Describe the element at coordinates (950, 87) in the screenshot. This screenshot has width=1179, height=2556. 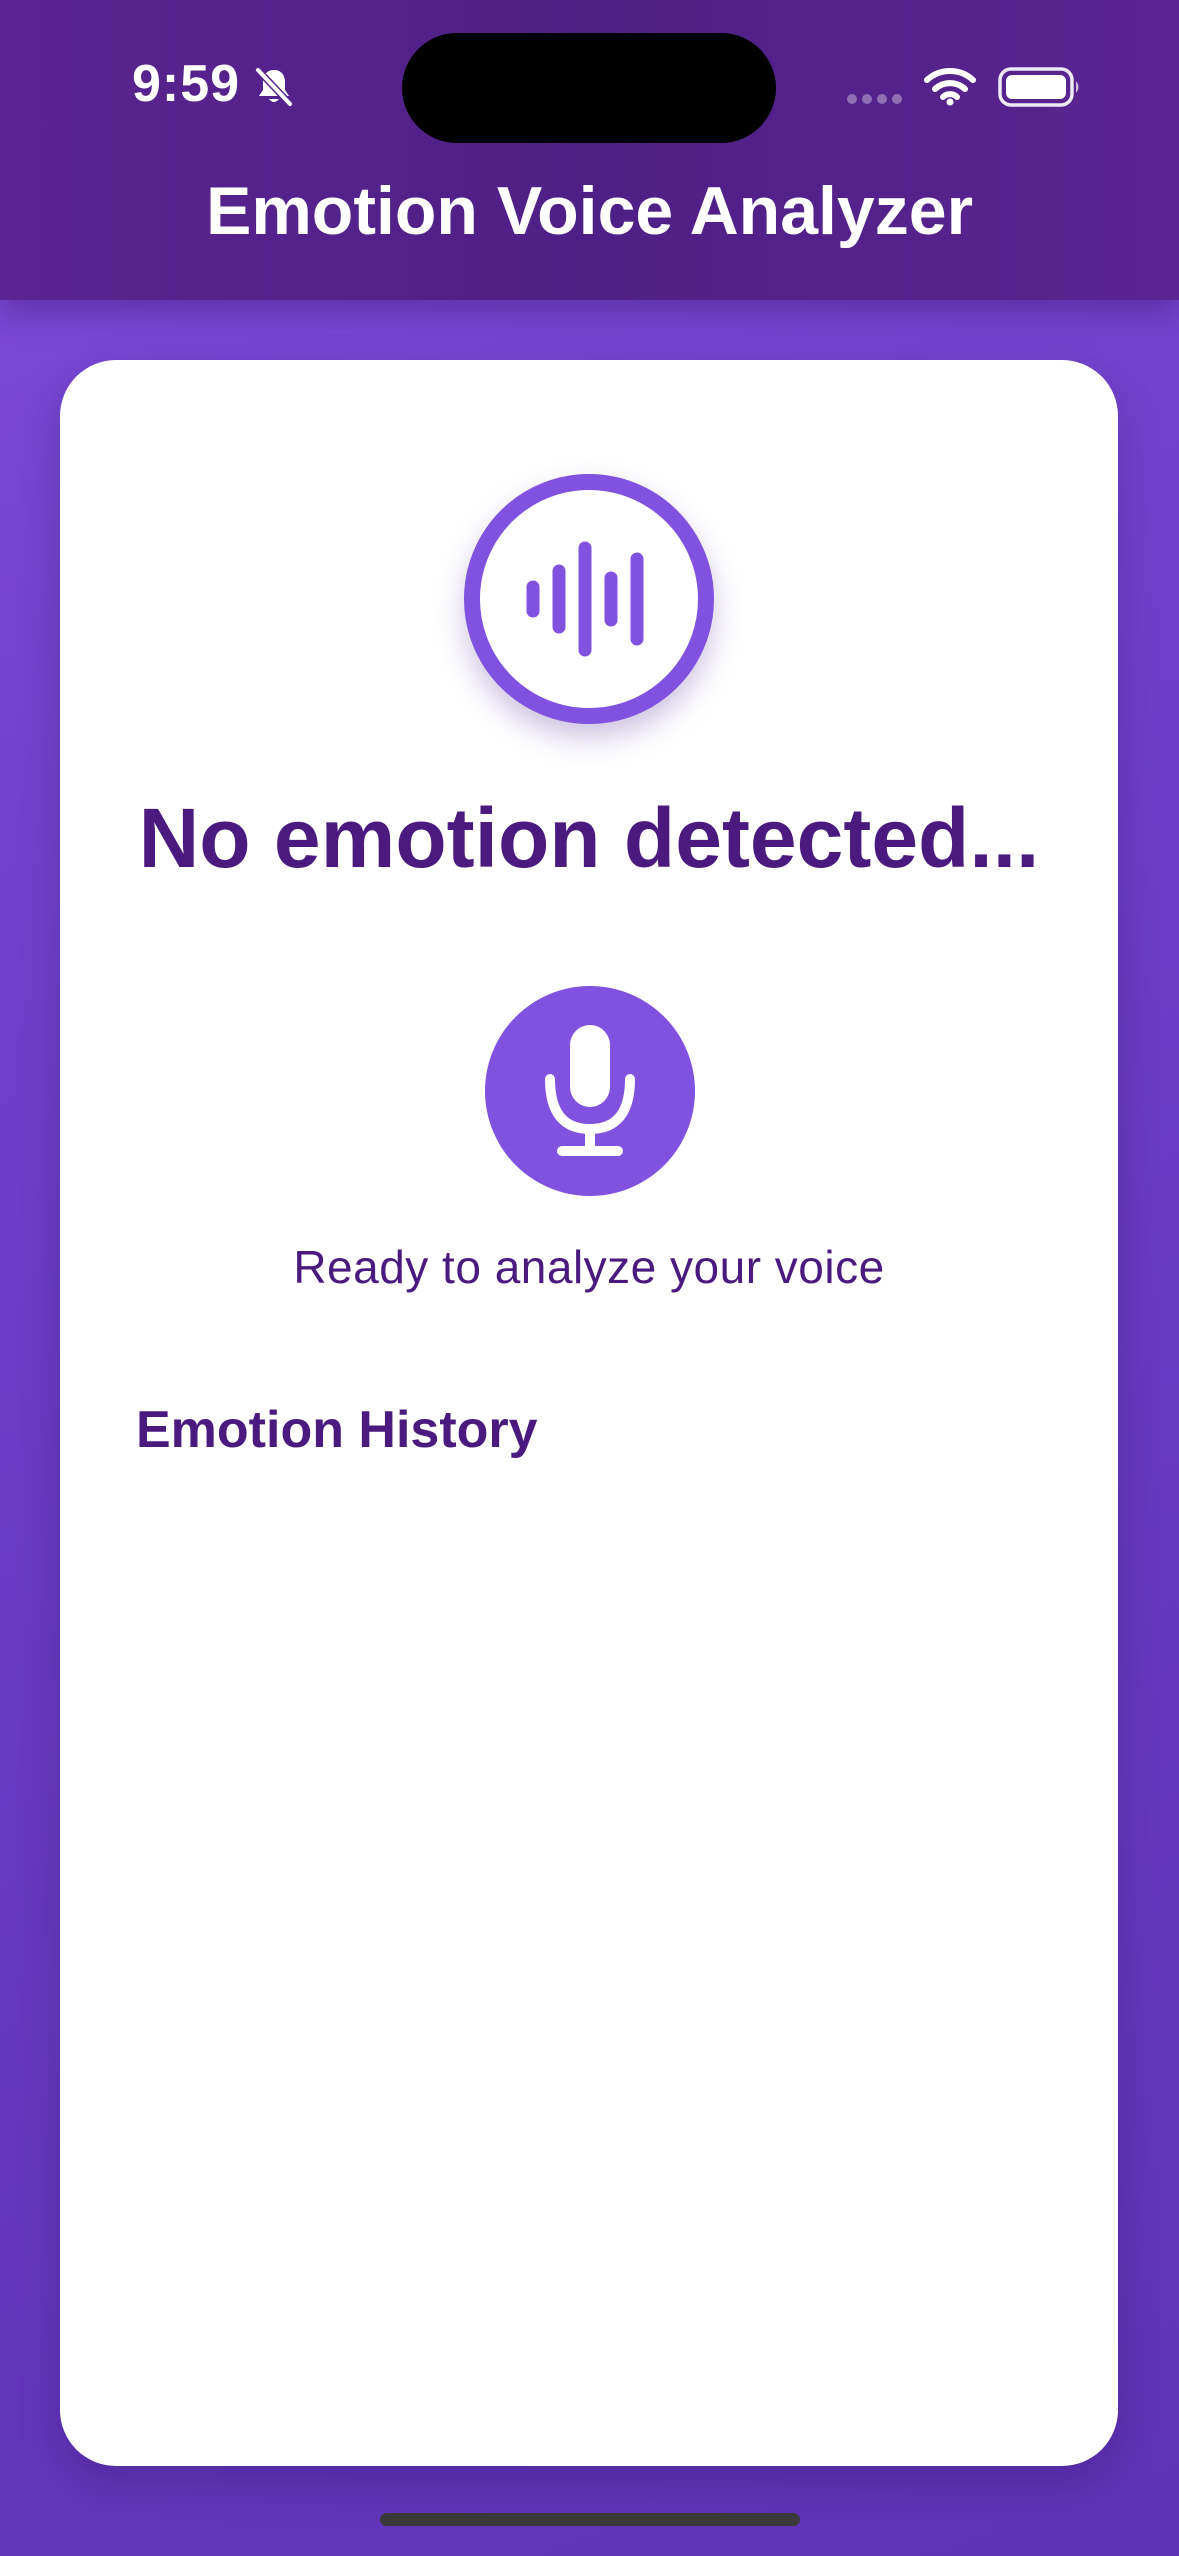
I see `wifi-icon` at that location.